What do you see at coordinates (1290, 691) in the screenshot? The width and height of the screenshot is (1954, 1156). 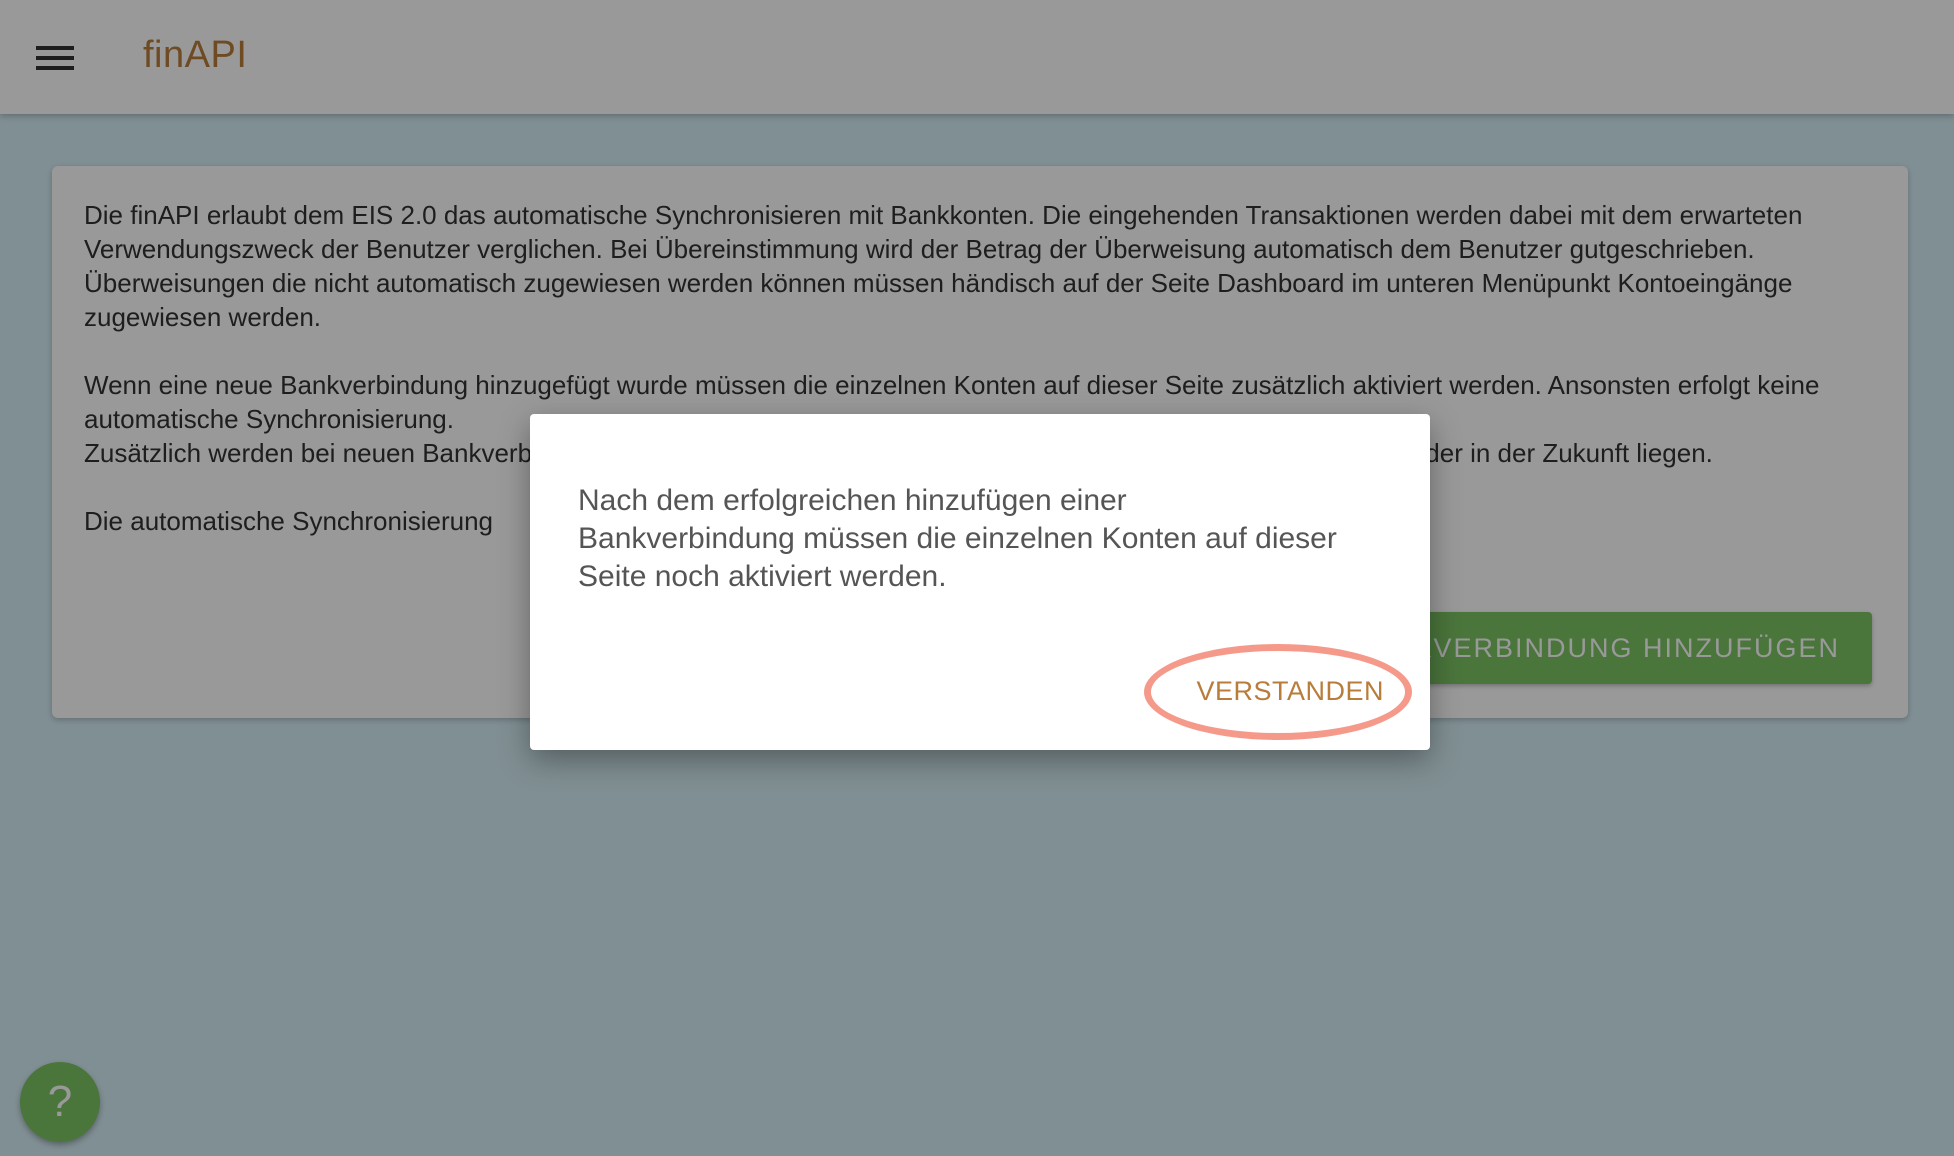 I see `understood-button: VERSTANDEN` at bounding box center [1290, 691].